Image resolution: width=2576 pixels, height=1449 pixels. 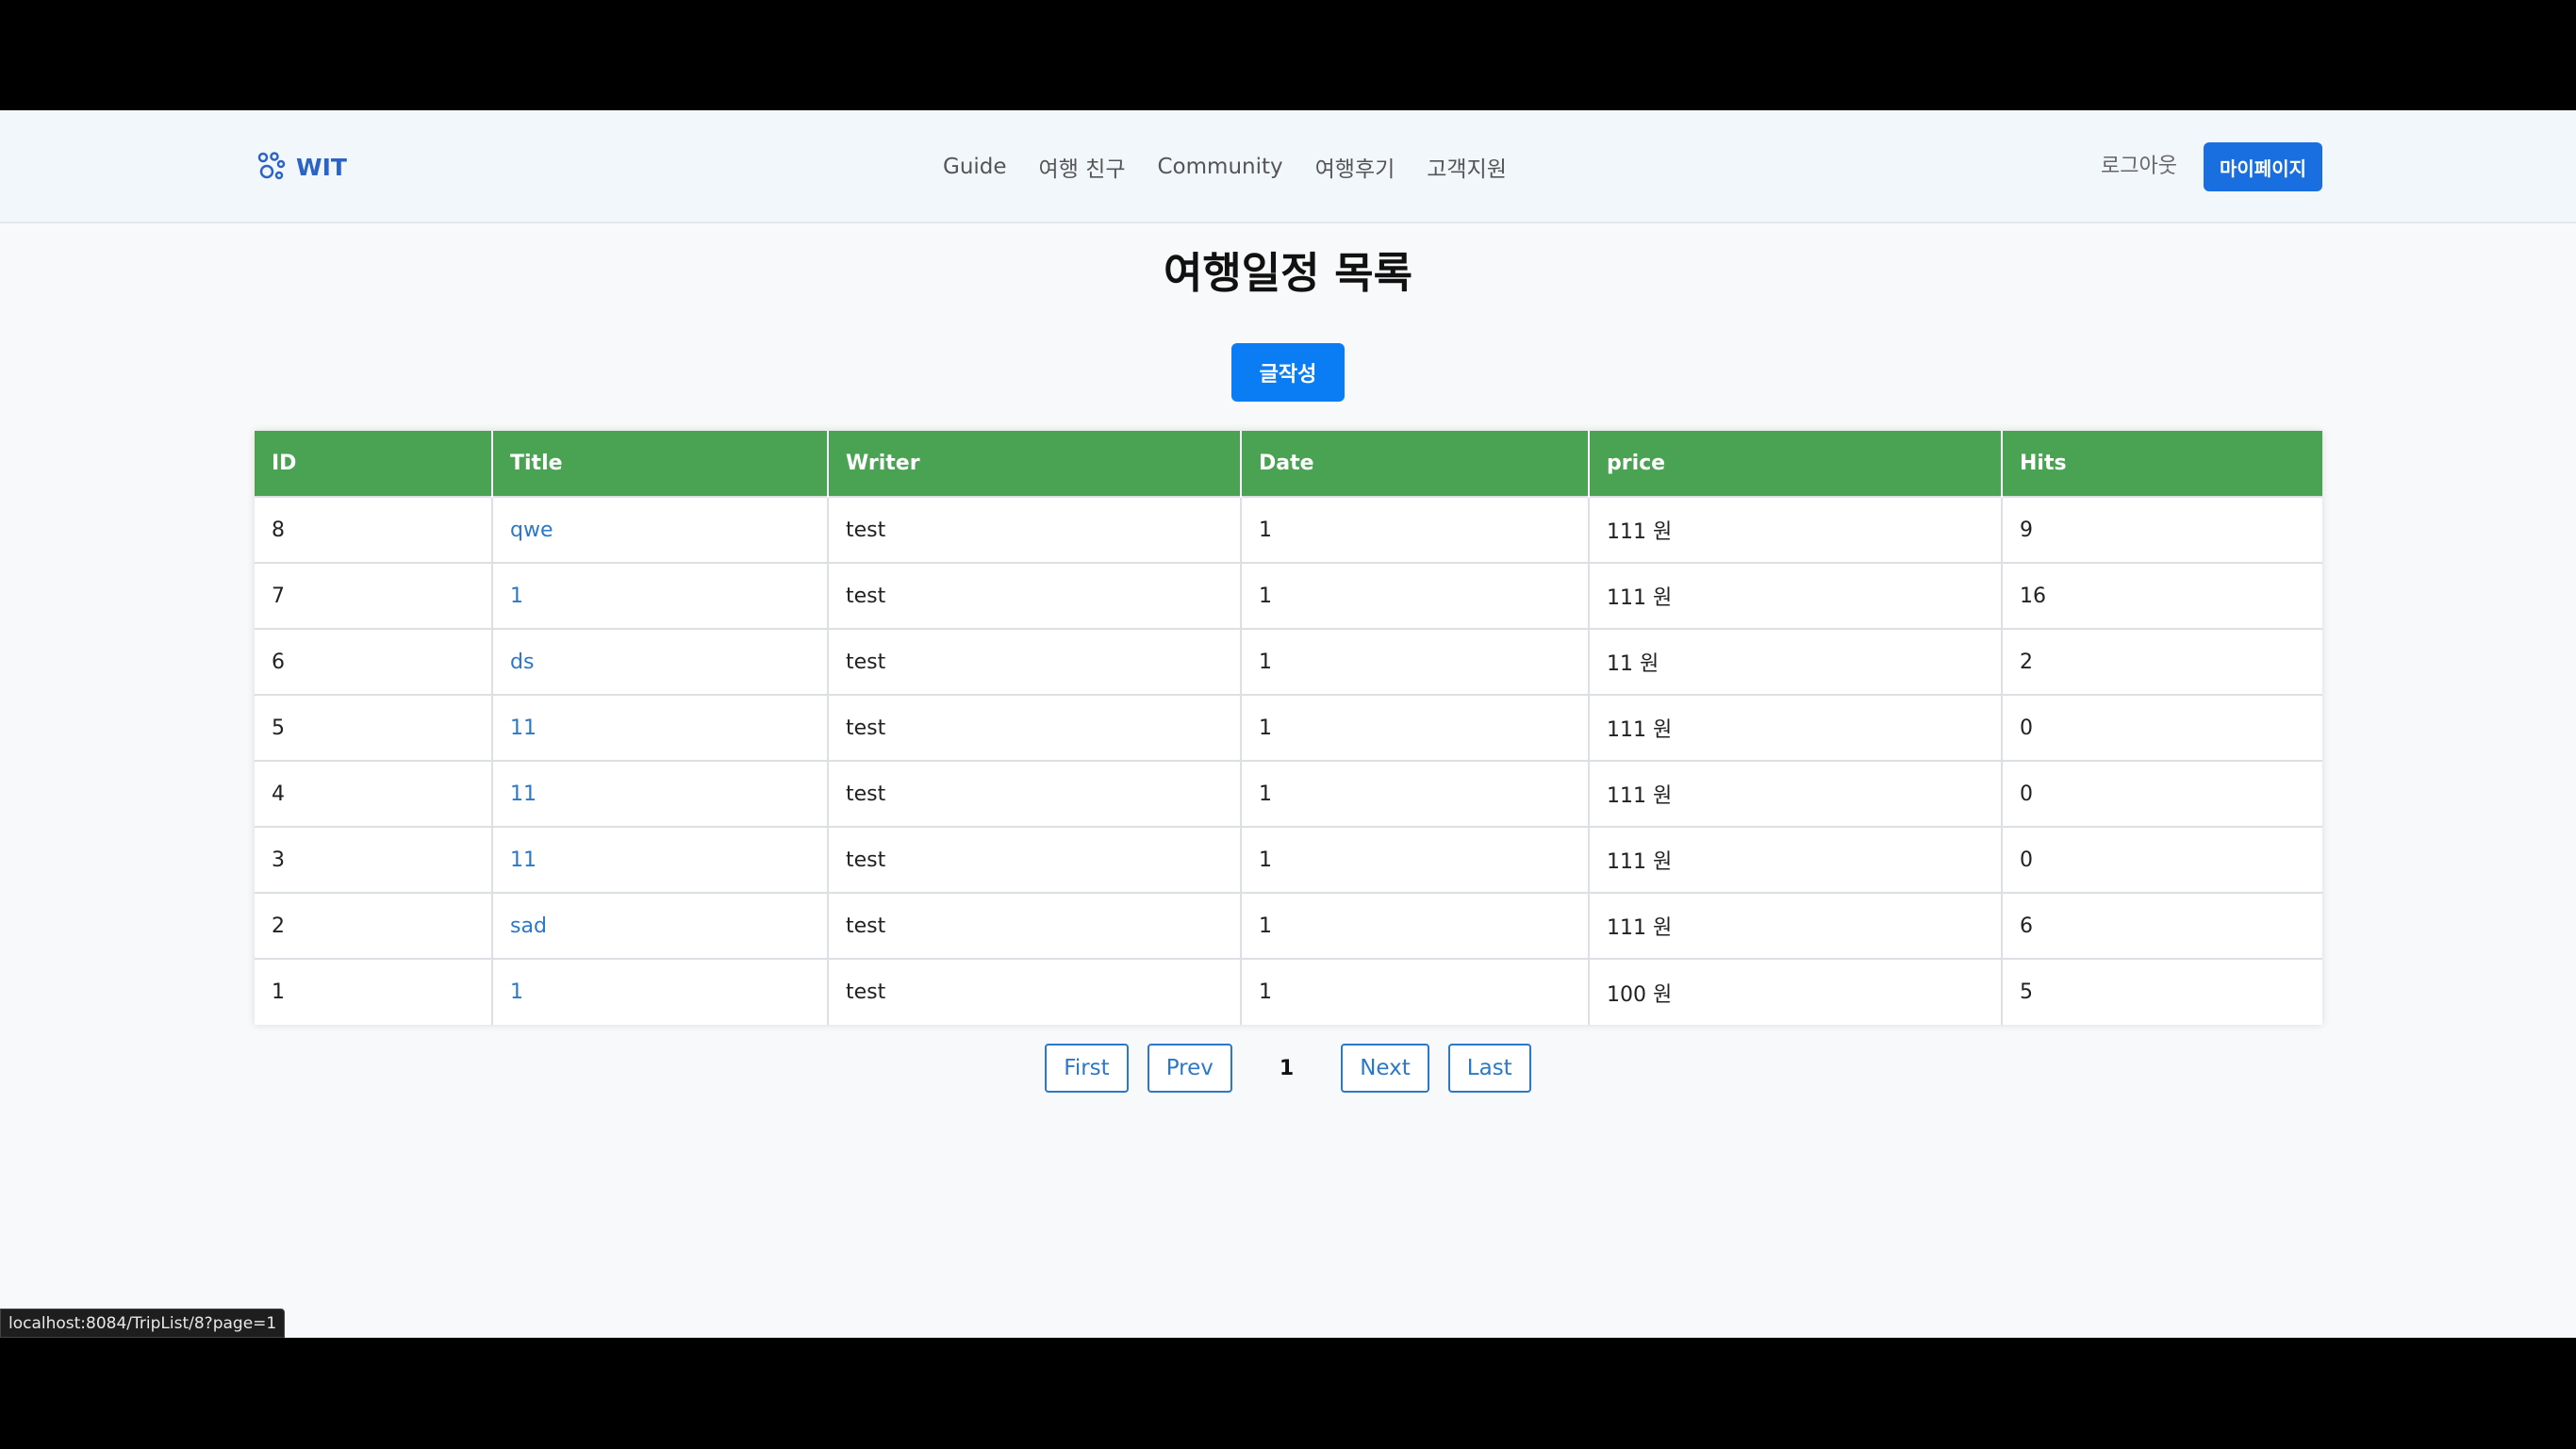 I want to click on column-header-id: ID, so click(x=374, y=464).